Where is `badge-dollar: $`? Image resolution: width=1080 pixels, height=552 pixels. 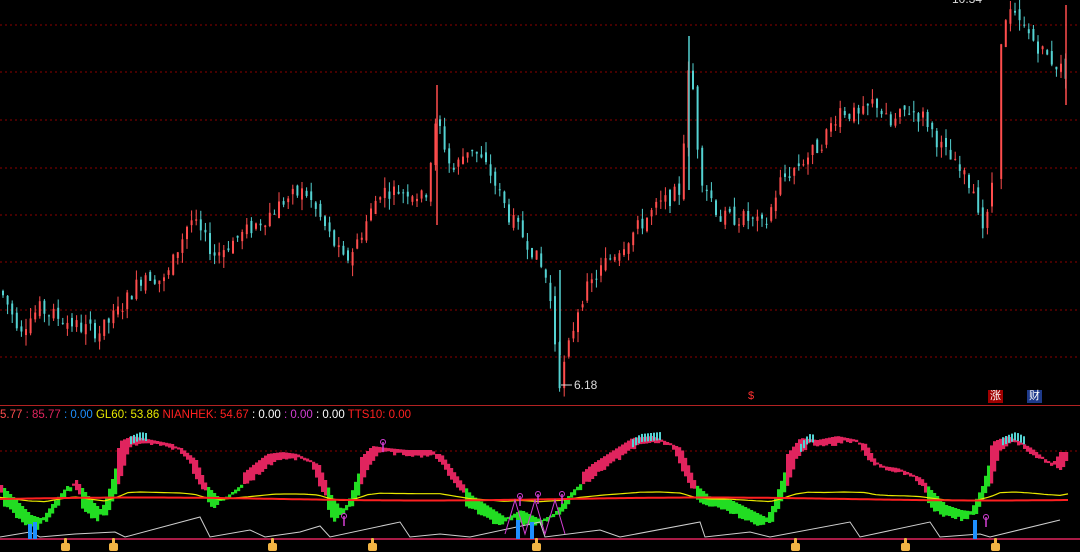 badge-dollar: $ is located at coordinates (751, 396).